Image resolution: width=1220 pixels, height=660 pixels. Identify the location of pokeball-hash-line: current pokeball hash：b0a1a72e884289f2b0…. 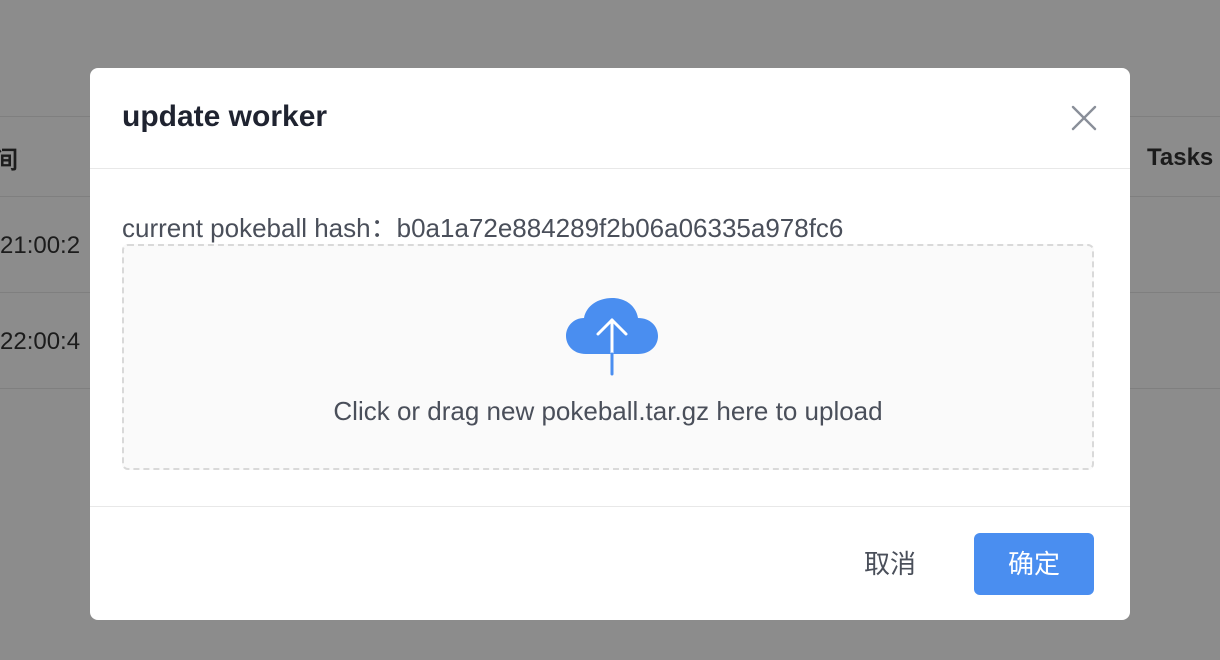
(482, 226).